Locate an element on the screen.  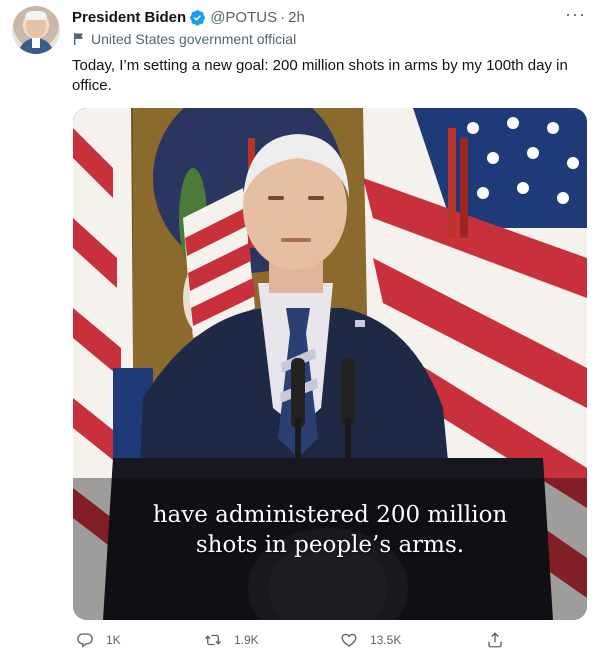
reply-button: 1K is located at coordinates (98, 640).